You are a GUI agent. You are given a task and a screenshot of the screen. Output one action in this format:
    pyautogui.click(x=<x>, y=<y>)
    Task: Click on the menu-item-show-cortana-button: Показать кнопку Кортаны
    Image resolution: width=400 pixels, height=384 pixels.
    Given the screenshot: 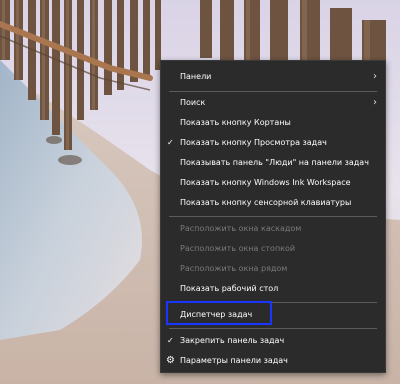 What is the action you would take?
    pyautogui.click(x=273, y=123)
    